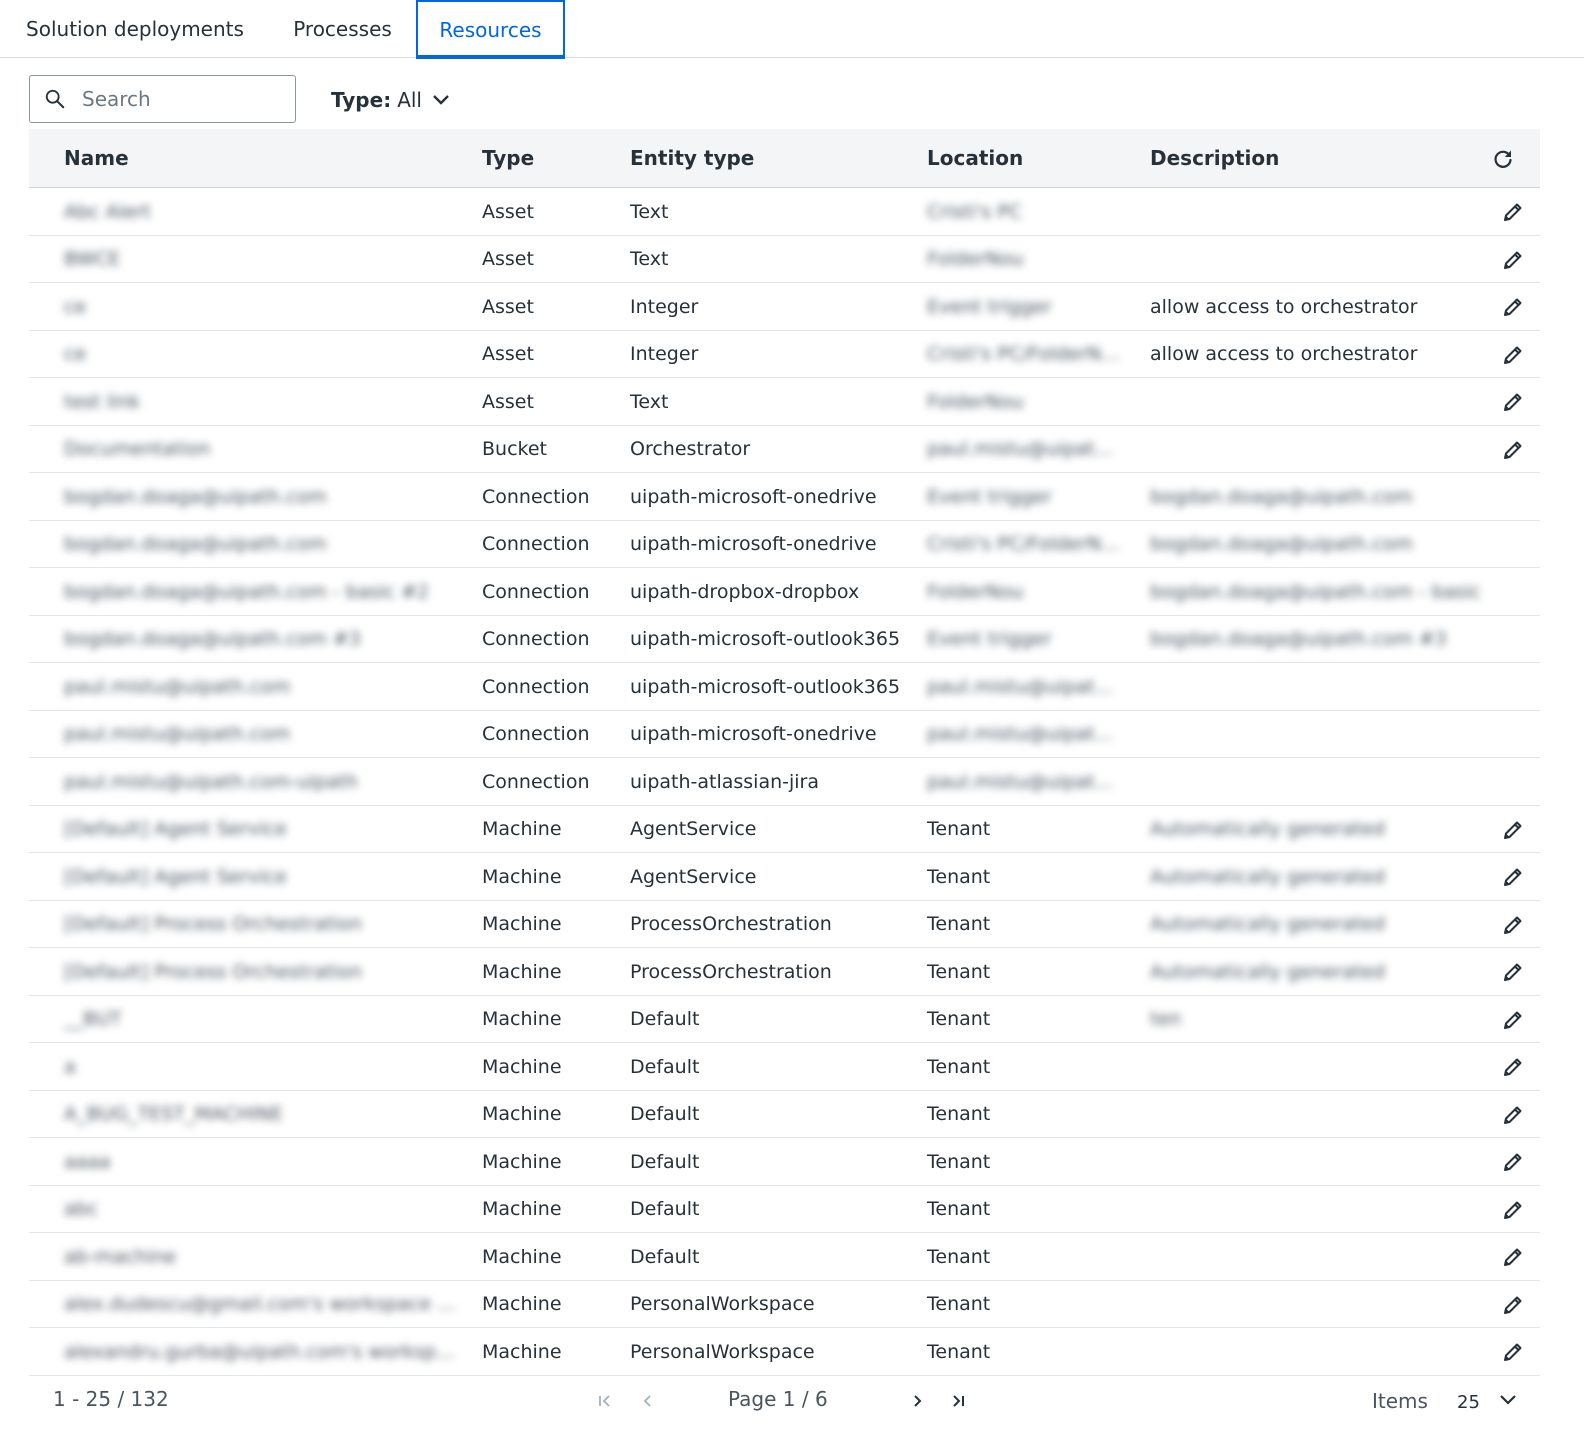 The image size is (1584, 1444). Describe the element at coordinates (135, 29) in the screenshot. I see `tab-solution-deployments: Solution deployments` at that location.